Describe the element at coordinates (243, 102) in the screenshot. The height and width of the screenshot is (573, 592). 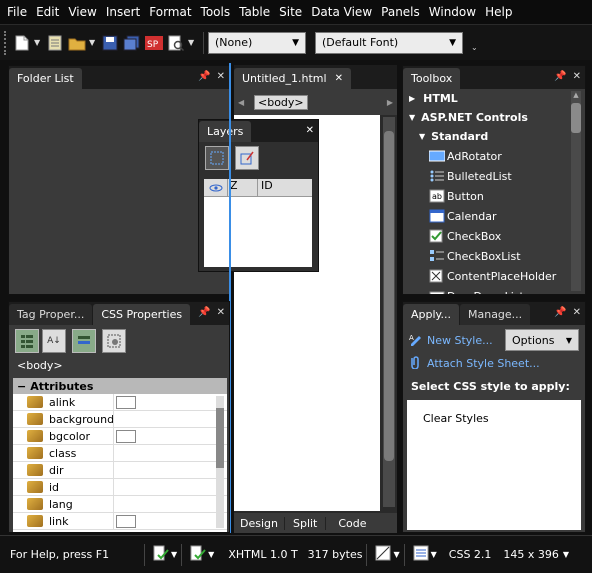
I see `scroll-left-icon: ◀` at that location.